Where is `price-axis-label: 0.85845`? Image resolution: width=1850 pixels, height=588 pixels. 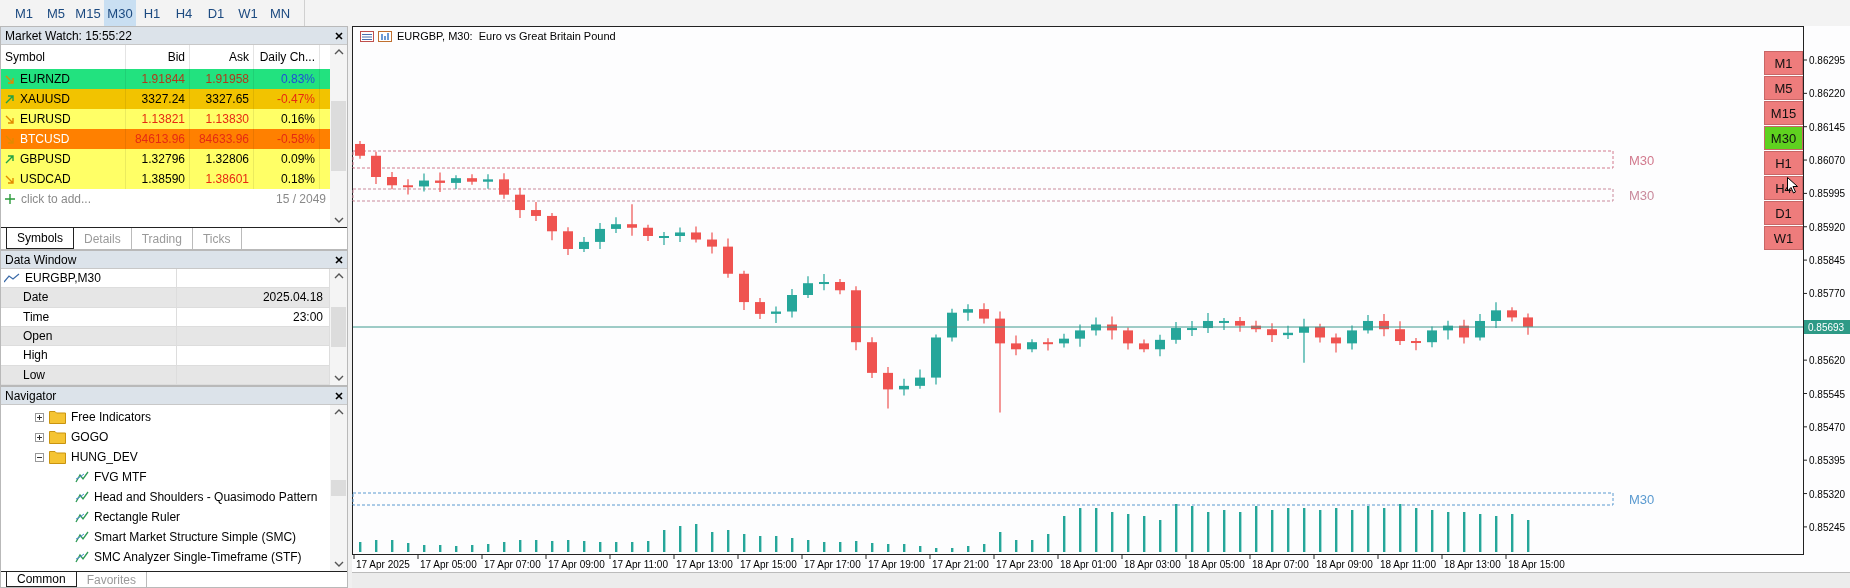 price-axis-label: 0.85845 is located at coordinates (1824, 261).